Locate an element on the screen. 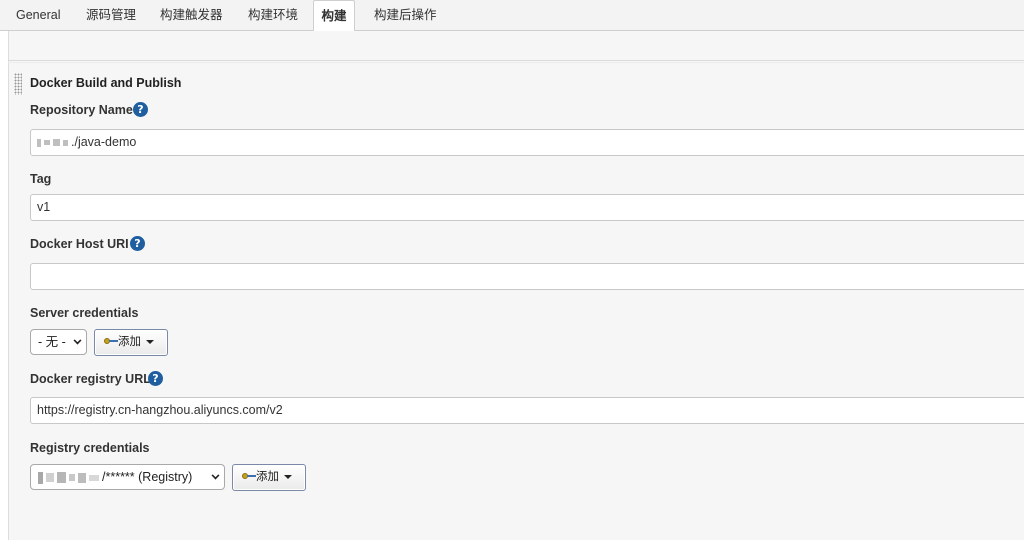 The image size is (1024, 540). tag-label: Tag is located at coordinates (41, 179).